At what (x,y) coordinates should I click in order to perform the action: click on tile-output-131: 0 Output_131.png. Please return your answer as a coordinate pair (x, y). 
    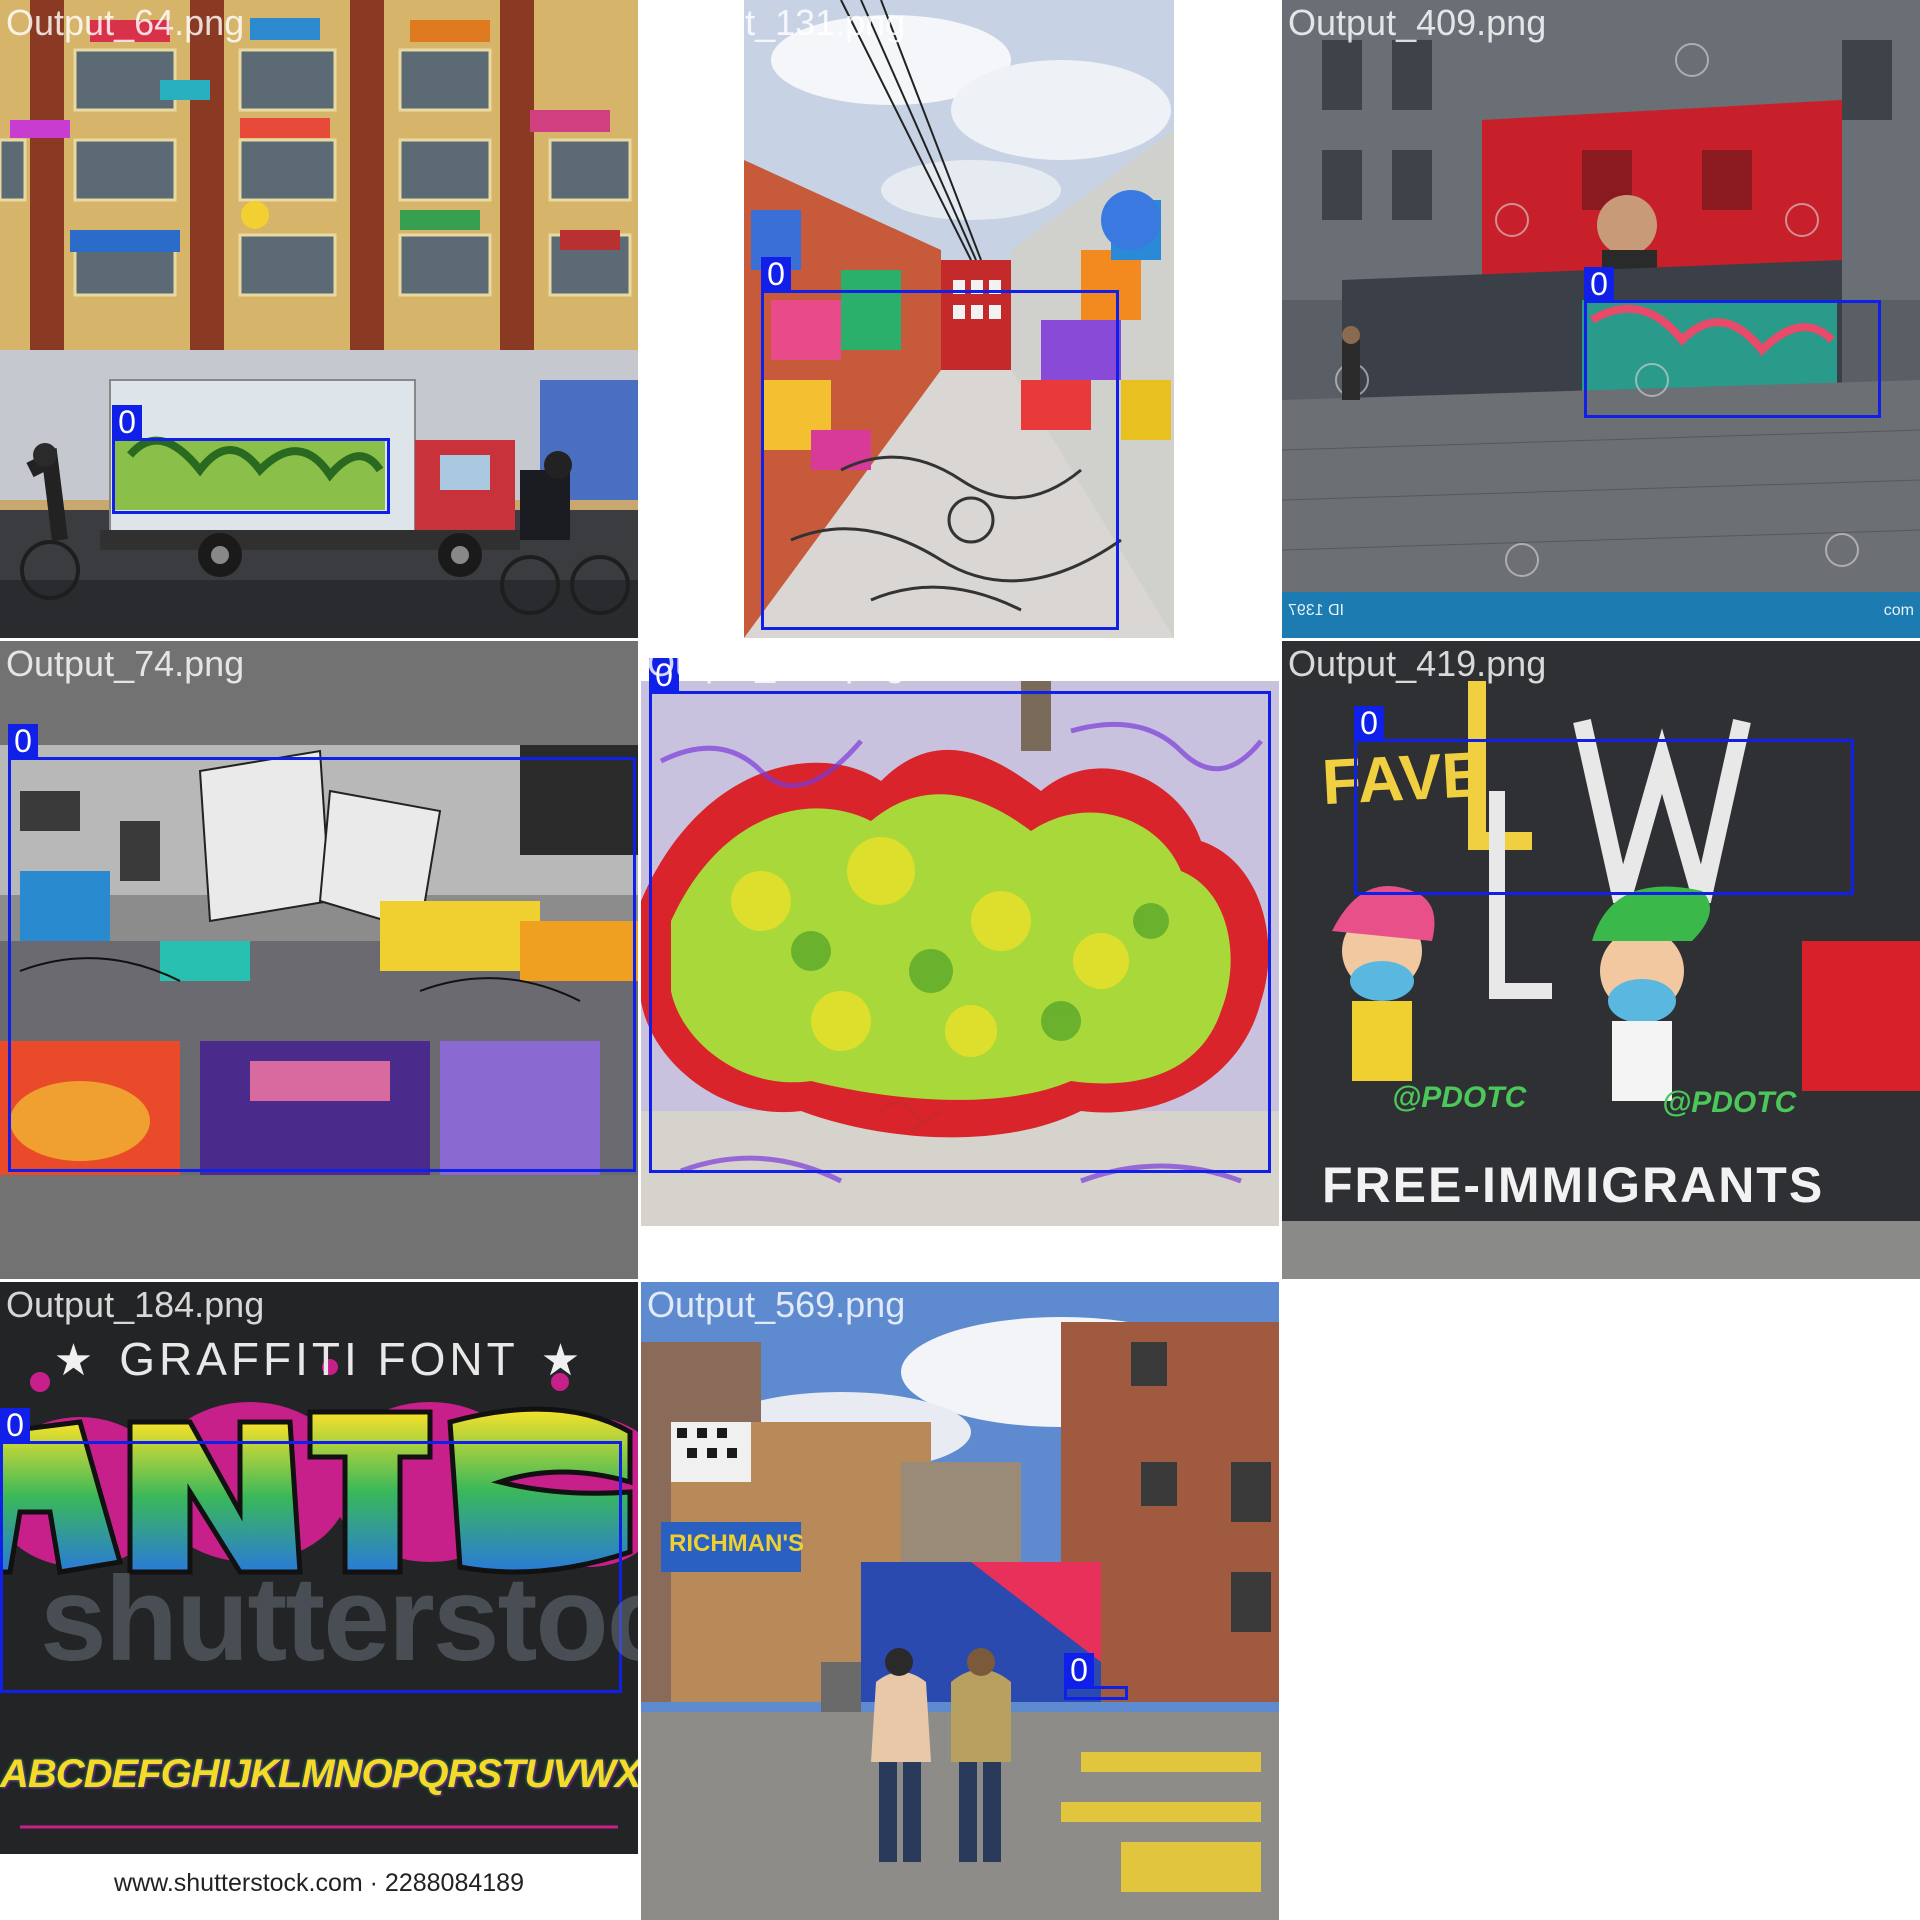
    Looking at the image, I should click on (960, 319).